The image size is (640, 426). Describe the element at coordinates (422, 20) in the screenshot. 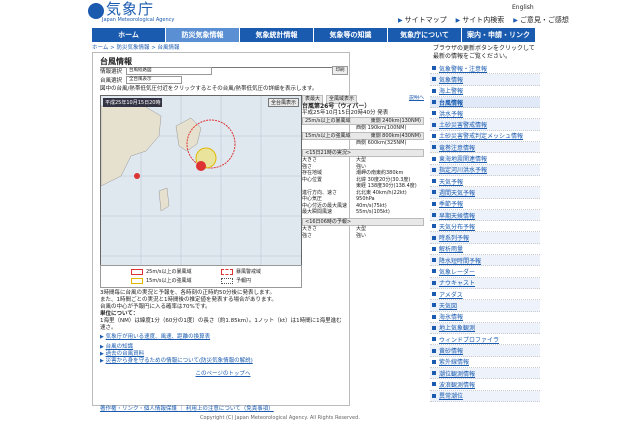

I see `sitemap-link: ▶ サイトマップ` at that location.